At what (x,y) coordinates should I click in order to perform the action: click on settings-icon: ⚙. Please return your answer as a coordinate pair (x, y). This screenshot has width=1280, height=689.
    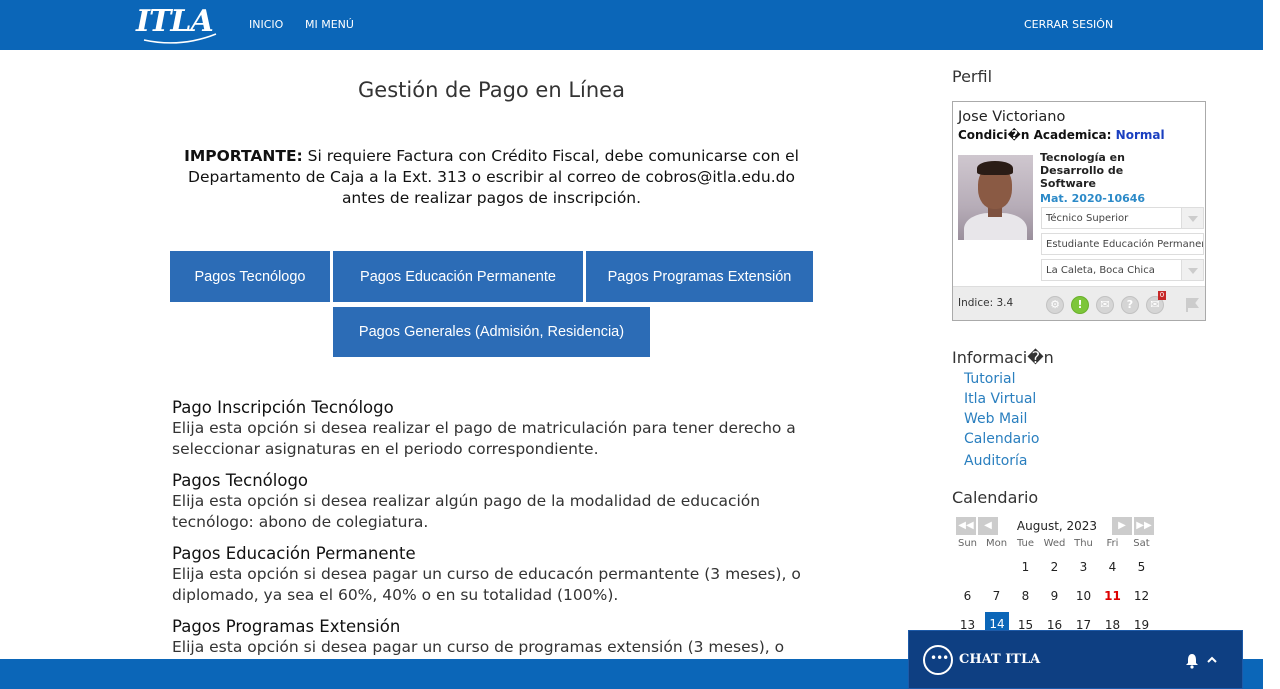
    Looking at the image, I should click on (1055, 305).